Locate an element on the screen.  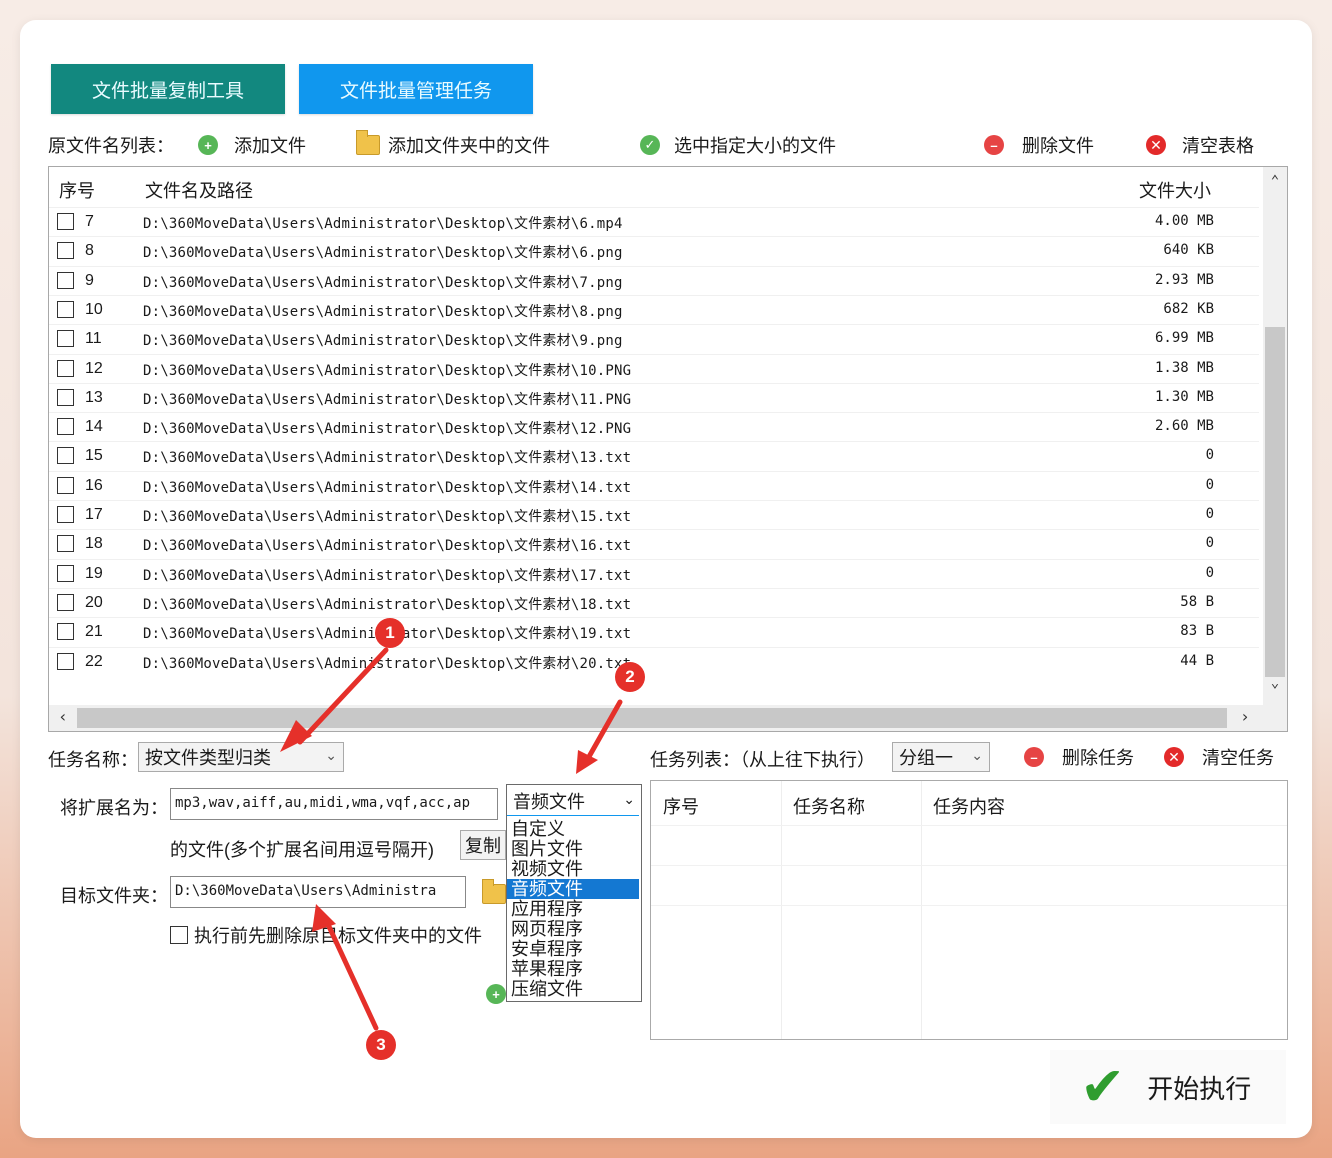
badge-2: 2 is located at coordinates (630, 677).